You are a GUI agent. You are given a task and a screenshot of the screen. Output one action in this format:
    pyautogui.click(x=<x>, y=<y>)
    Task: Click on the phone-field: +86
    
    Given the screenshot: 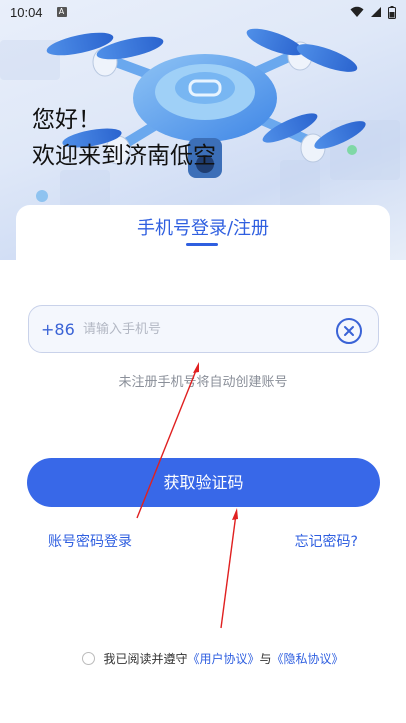 What is the action you would take?
    pyautogui.click(x=203, y=329)
    